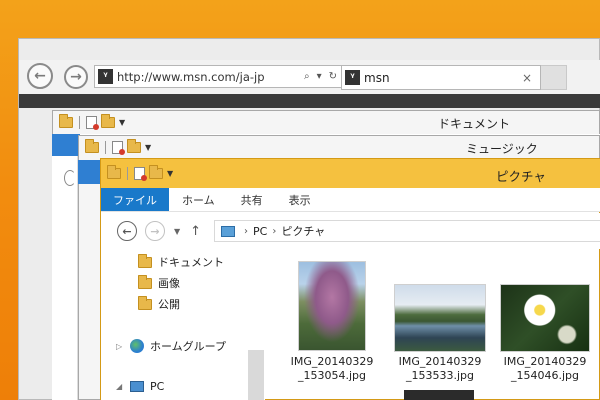  I want to click on file-name: IMG_20140329 _153533.jpg, so click(440, 369).